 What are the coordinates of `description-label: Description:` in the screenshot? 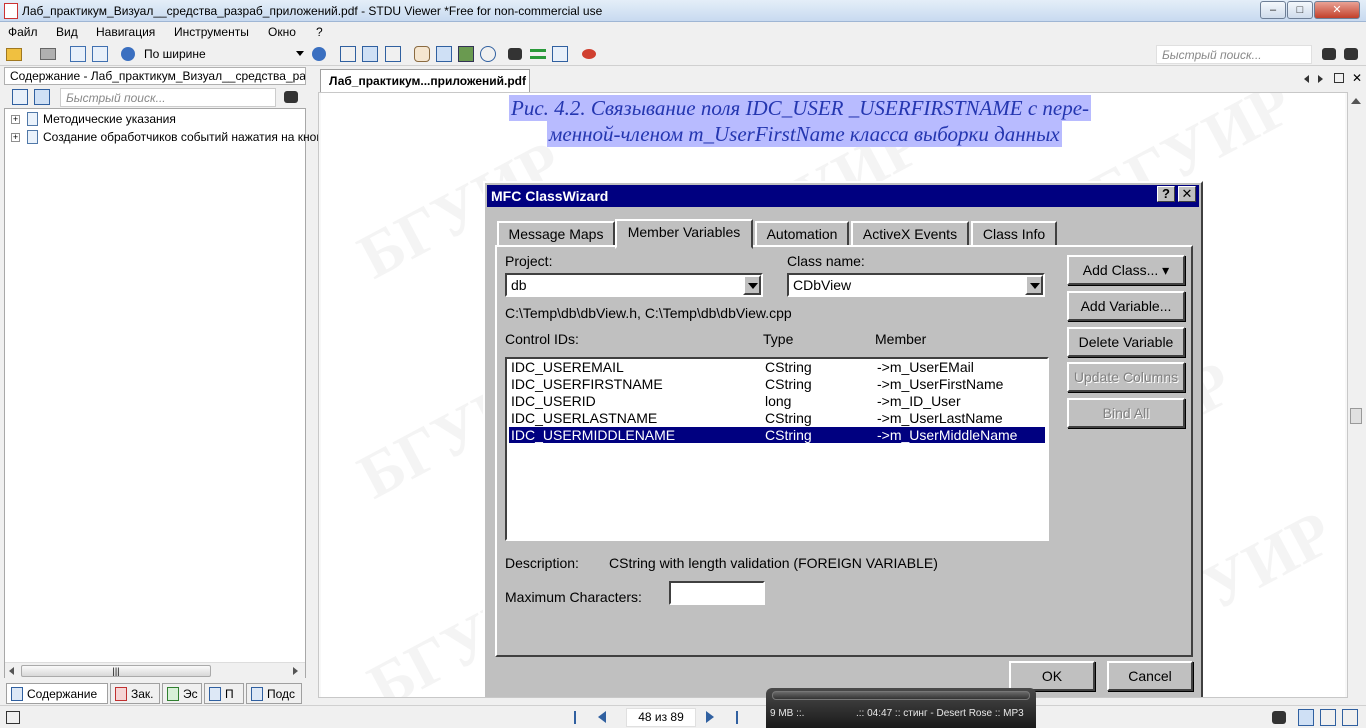 It's located at (542, 563).